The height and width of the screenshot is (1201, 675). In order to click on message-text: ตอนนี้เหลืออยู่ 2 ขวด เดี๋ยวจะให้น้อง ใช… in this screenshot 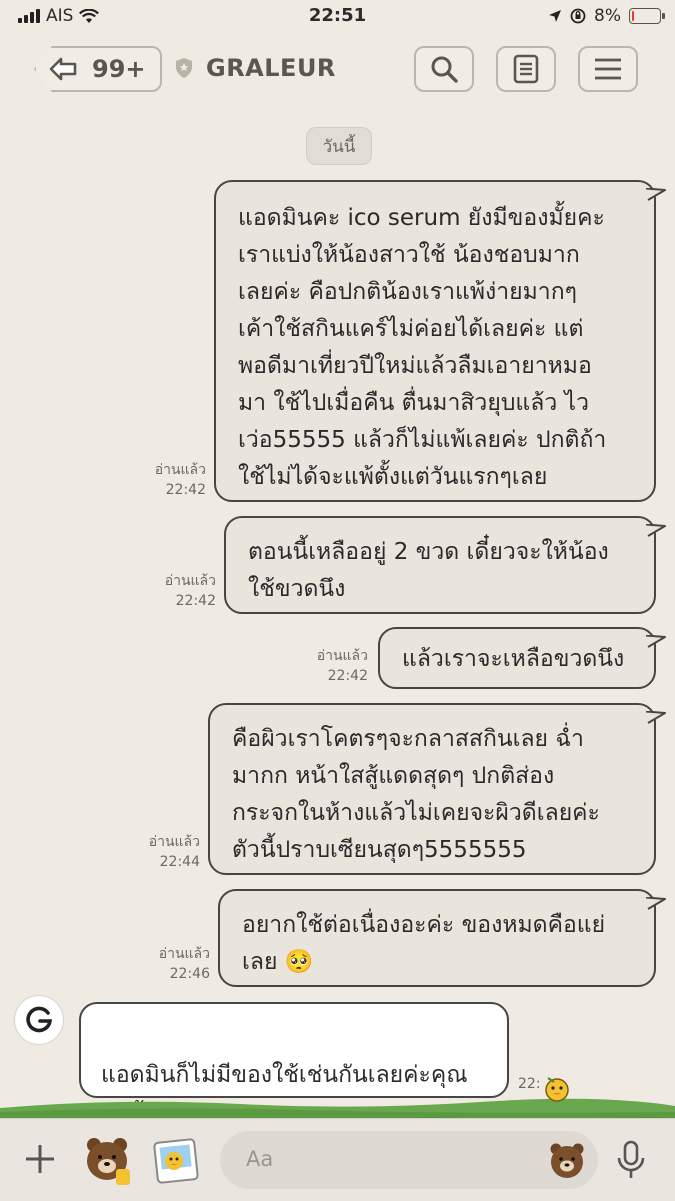, I will do `click(428, 570)`.